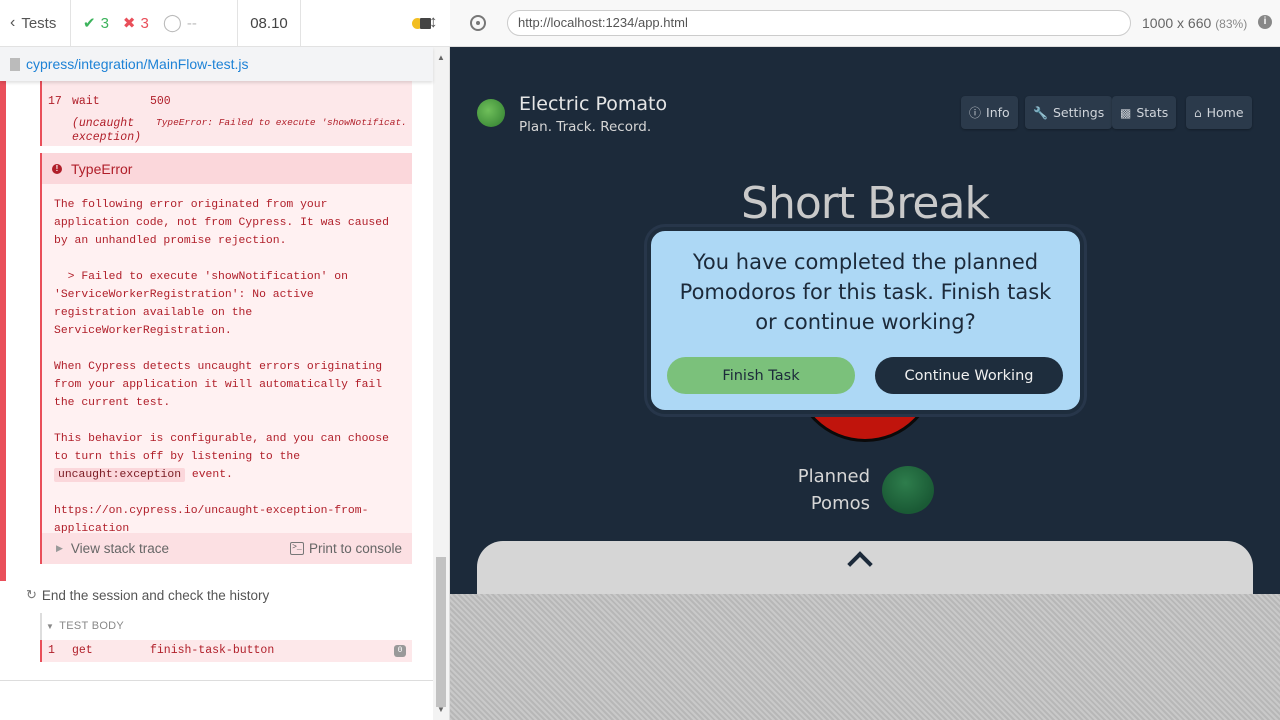 The height and width of the screenshot is (720, 1280). Describe the element at coordinates (989, 112) in the screenshot. I see `nav-info-button: ⓘ Info` at that location.